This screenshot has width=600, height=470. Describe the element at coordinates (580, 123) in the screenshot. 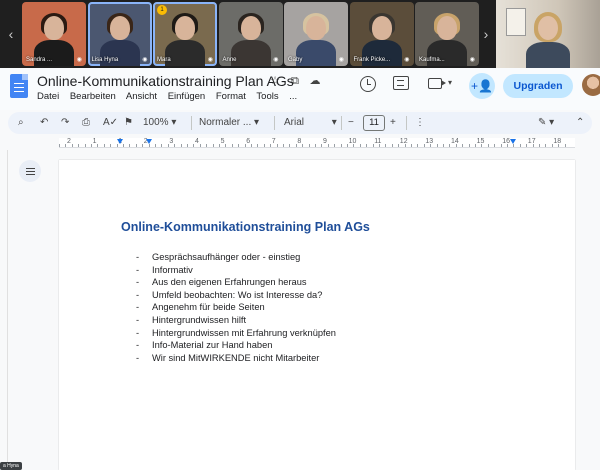

I see `collapse-toolbar-icon: ⌃` at that location.